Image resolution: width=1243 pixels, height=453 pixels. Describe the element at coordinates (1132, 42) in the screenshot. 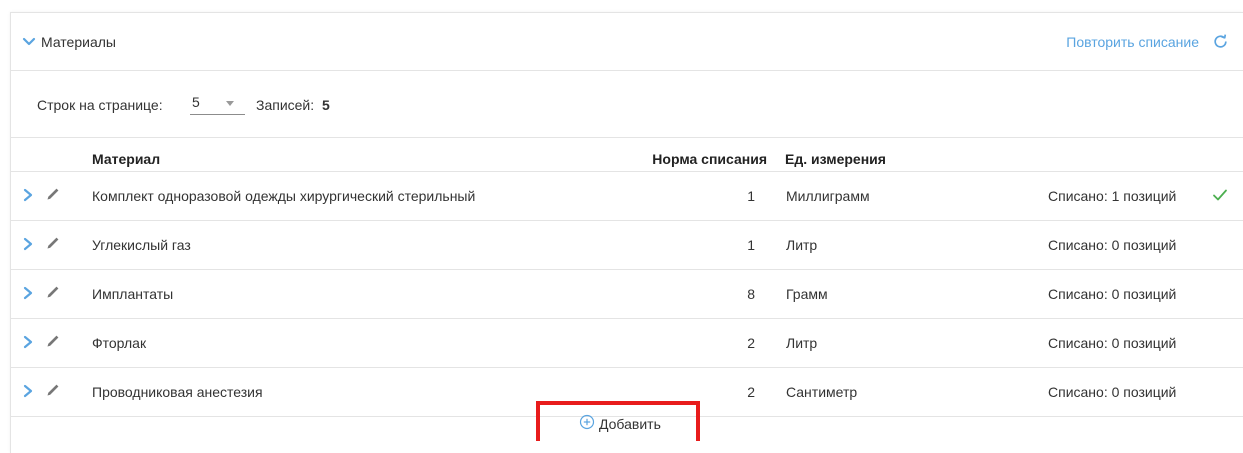

I see `repeat-write-off-link: Повторить списание` at that location.